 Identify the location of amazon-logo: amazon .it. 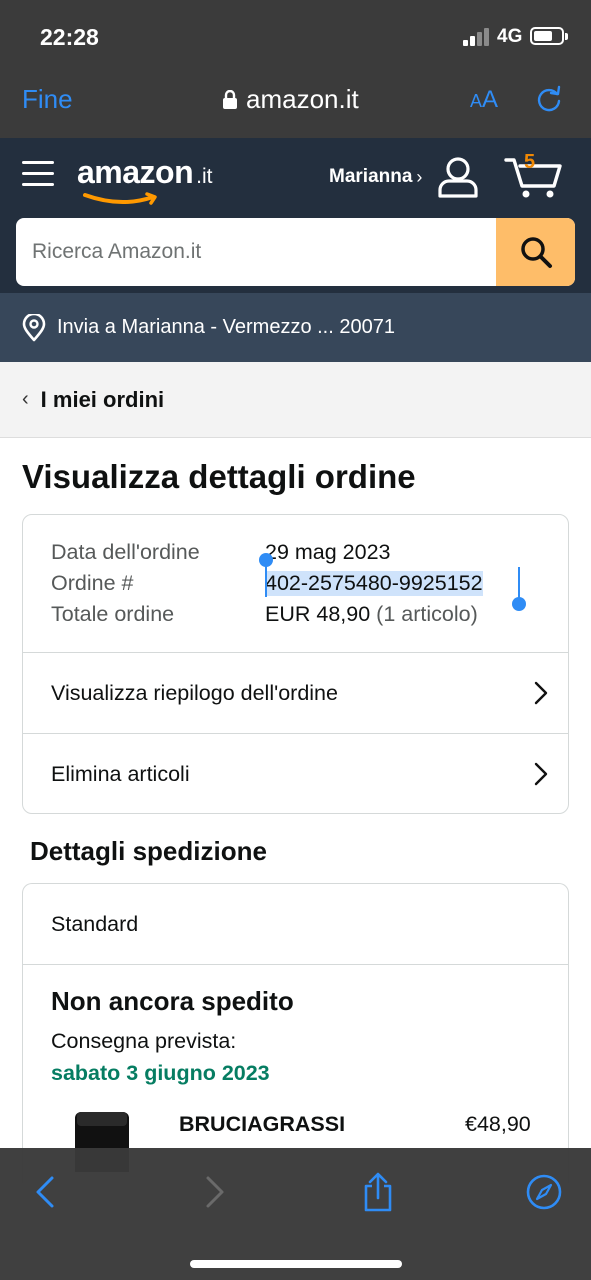
(144, 179).